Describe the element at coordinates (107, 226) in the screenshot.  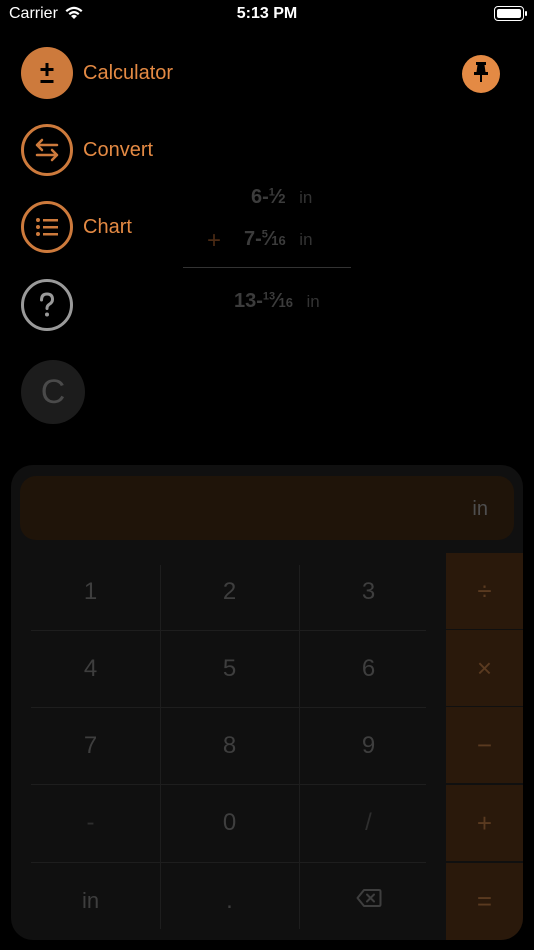
I see `menu-item-label: Chart` at that location.